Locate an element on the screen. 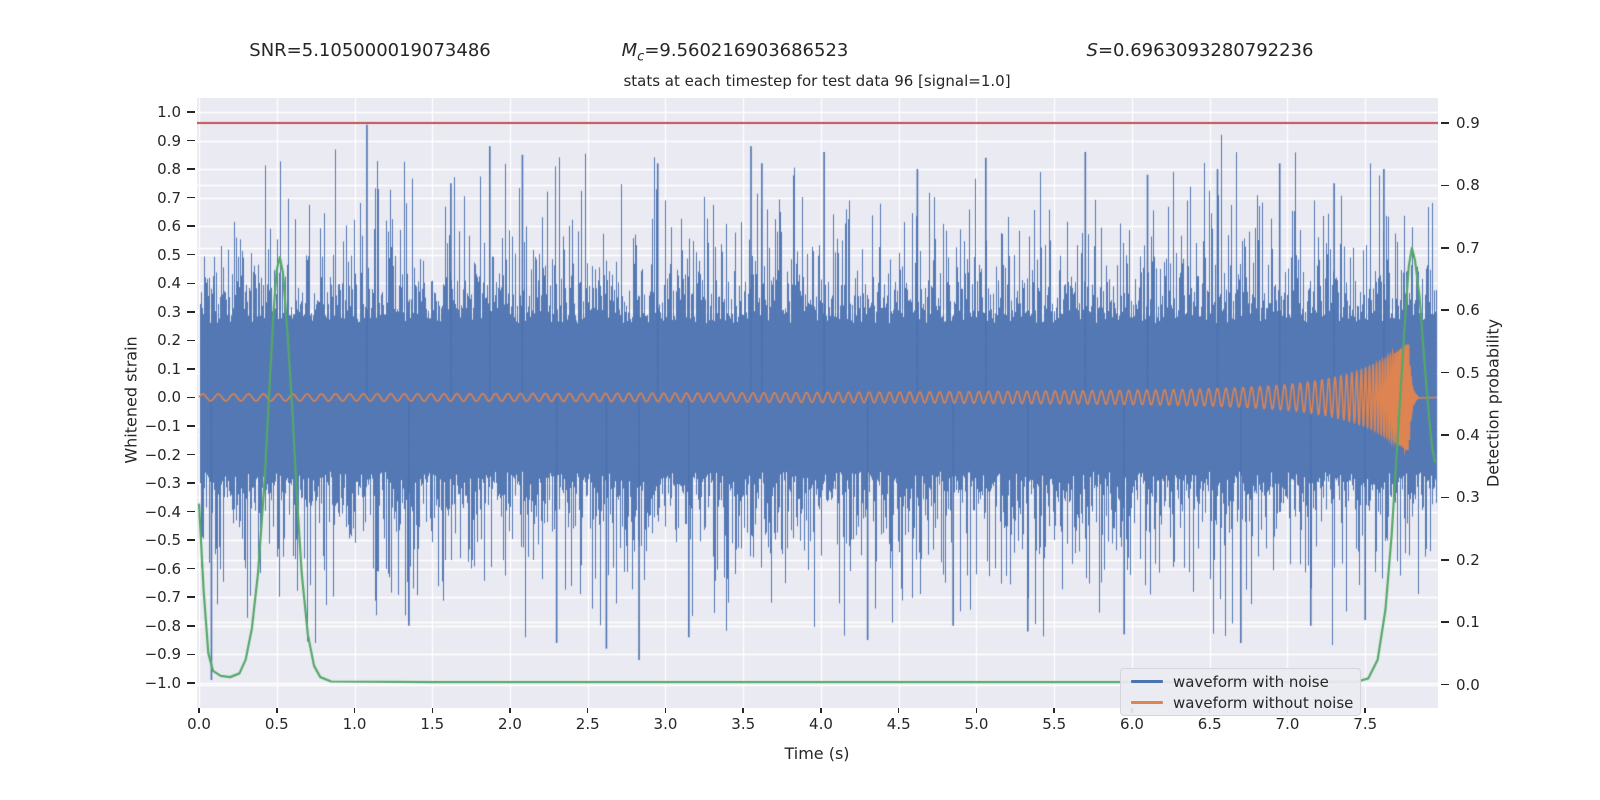 The height and width of the screenshot is (800, 1600). x-axis-label: Time (s) is located at coordinates (817, 753).